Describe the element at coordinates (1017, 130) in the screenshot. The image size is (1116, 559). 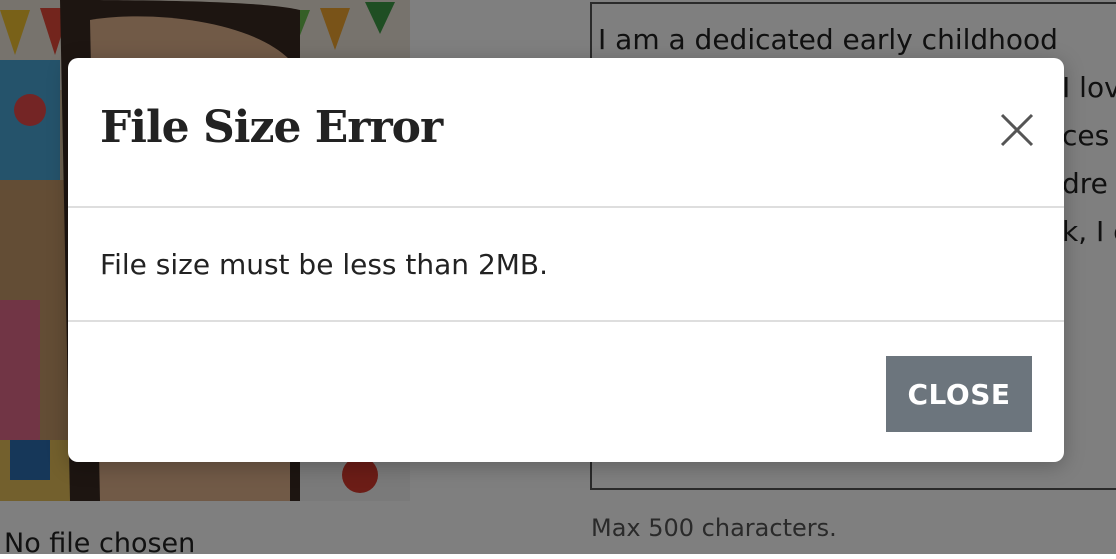
I see `close-icon` at that location.